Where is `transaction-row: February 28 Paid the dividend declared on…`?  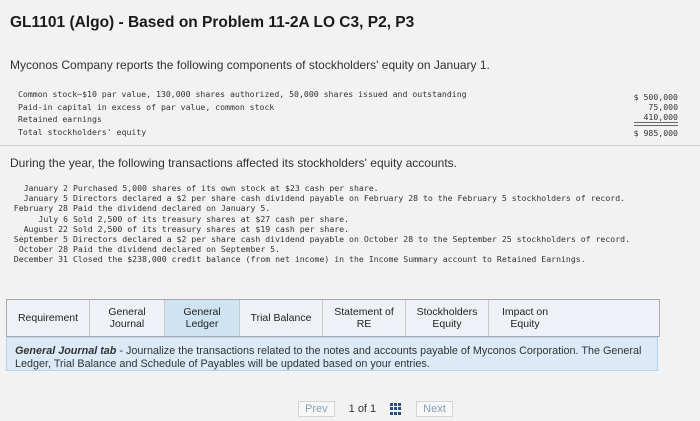 transaction-row: February 28 Paid the dividend declared on… is located at coordinates (353, 208).